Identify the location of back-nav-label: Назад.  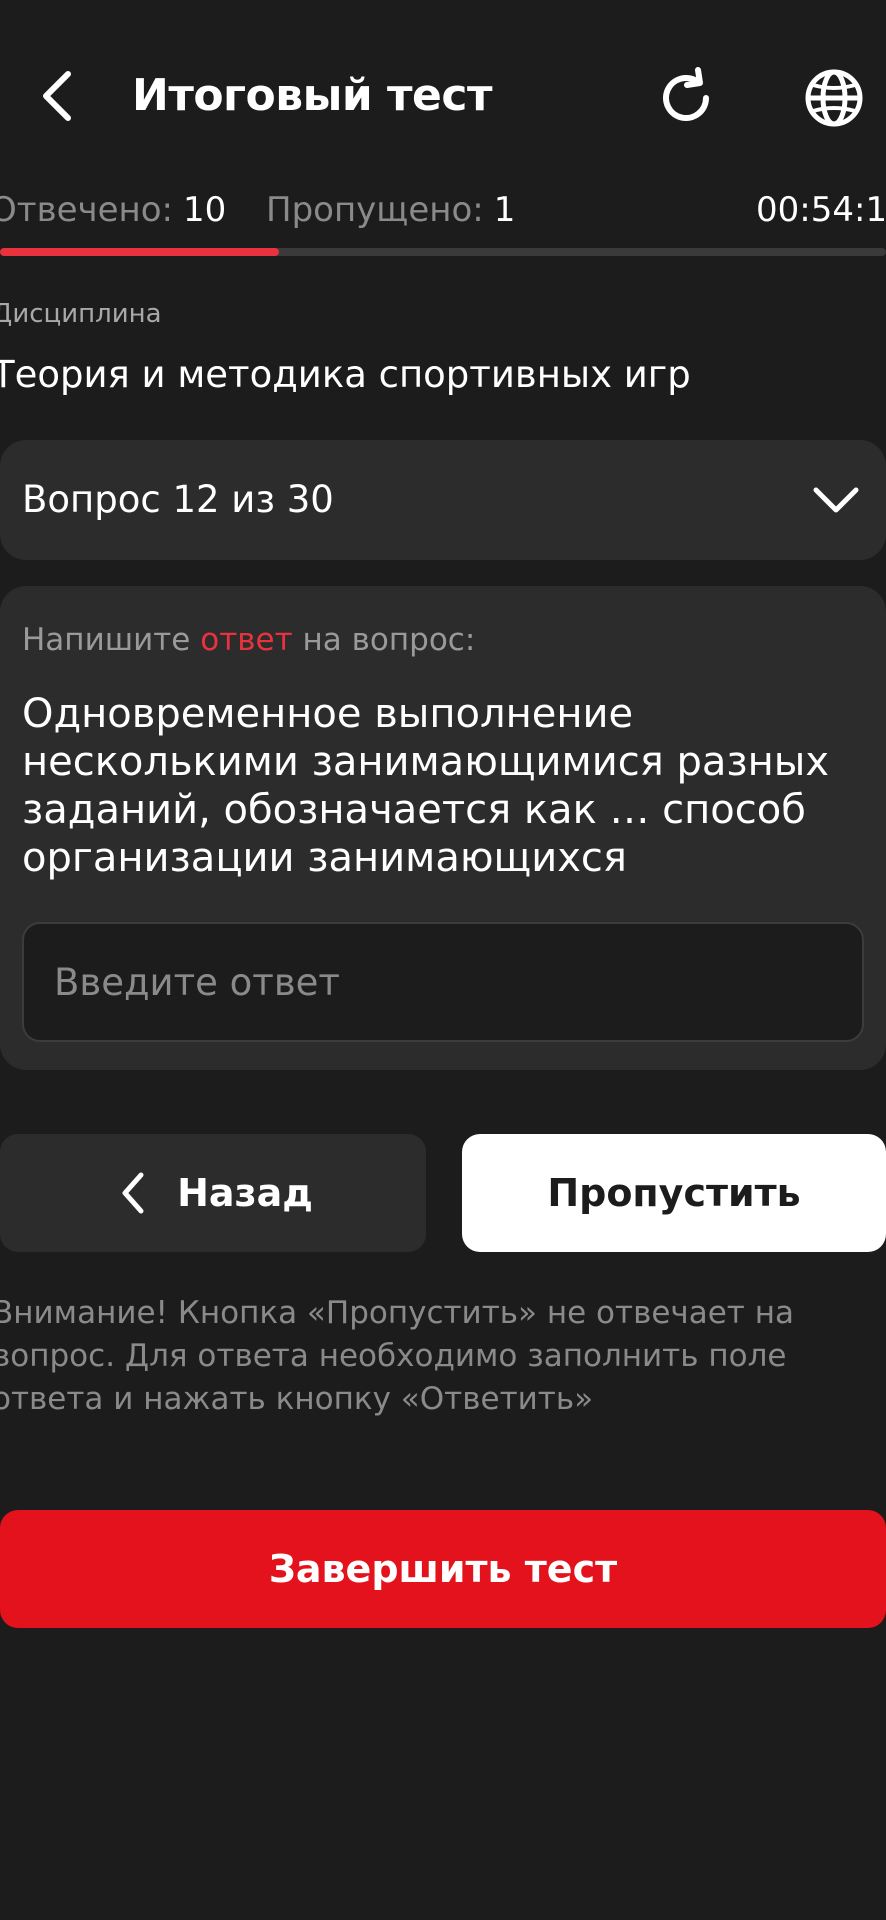
(245, 1193).